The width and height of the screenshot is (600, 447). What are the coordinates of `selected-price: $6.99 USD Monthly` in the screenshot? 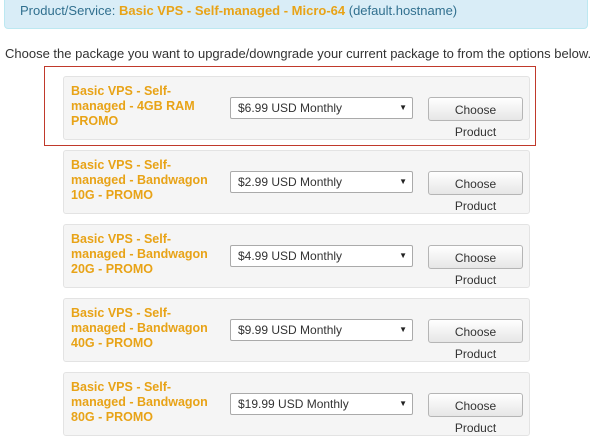 It's located at (290, 108).